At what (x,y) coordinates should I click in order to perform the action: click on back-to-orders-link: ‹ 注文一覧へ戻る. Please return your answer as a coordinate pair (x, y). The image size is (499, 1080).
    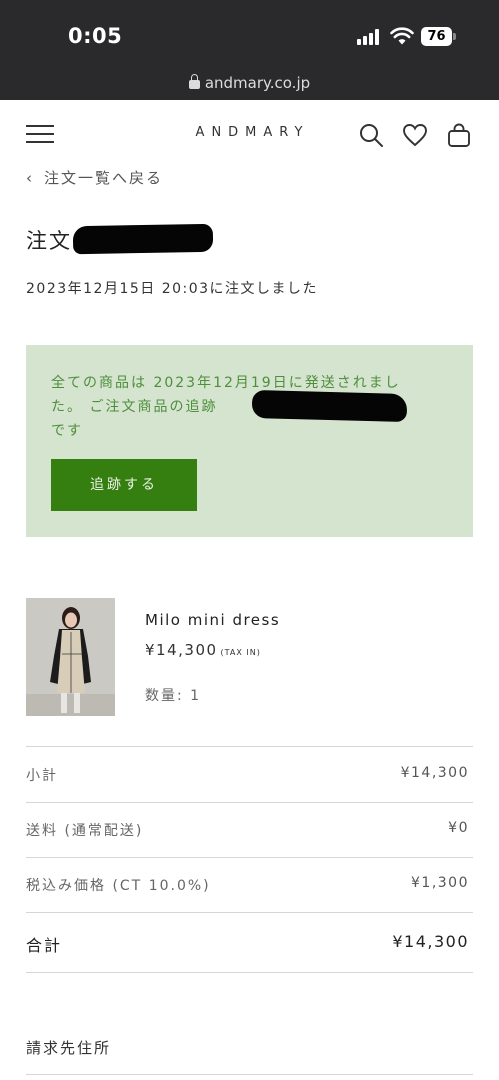
    Looking at the image, I should click on (94, 177).